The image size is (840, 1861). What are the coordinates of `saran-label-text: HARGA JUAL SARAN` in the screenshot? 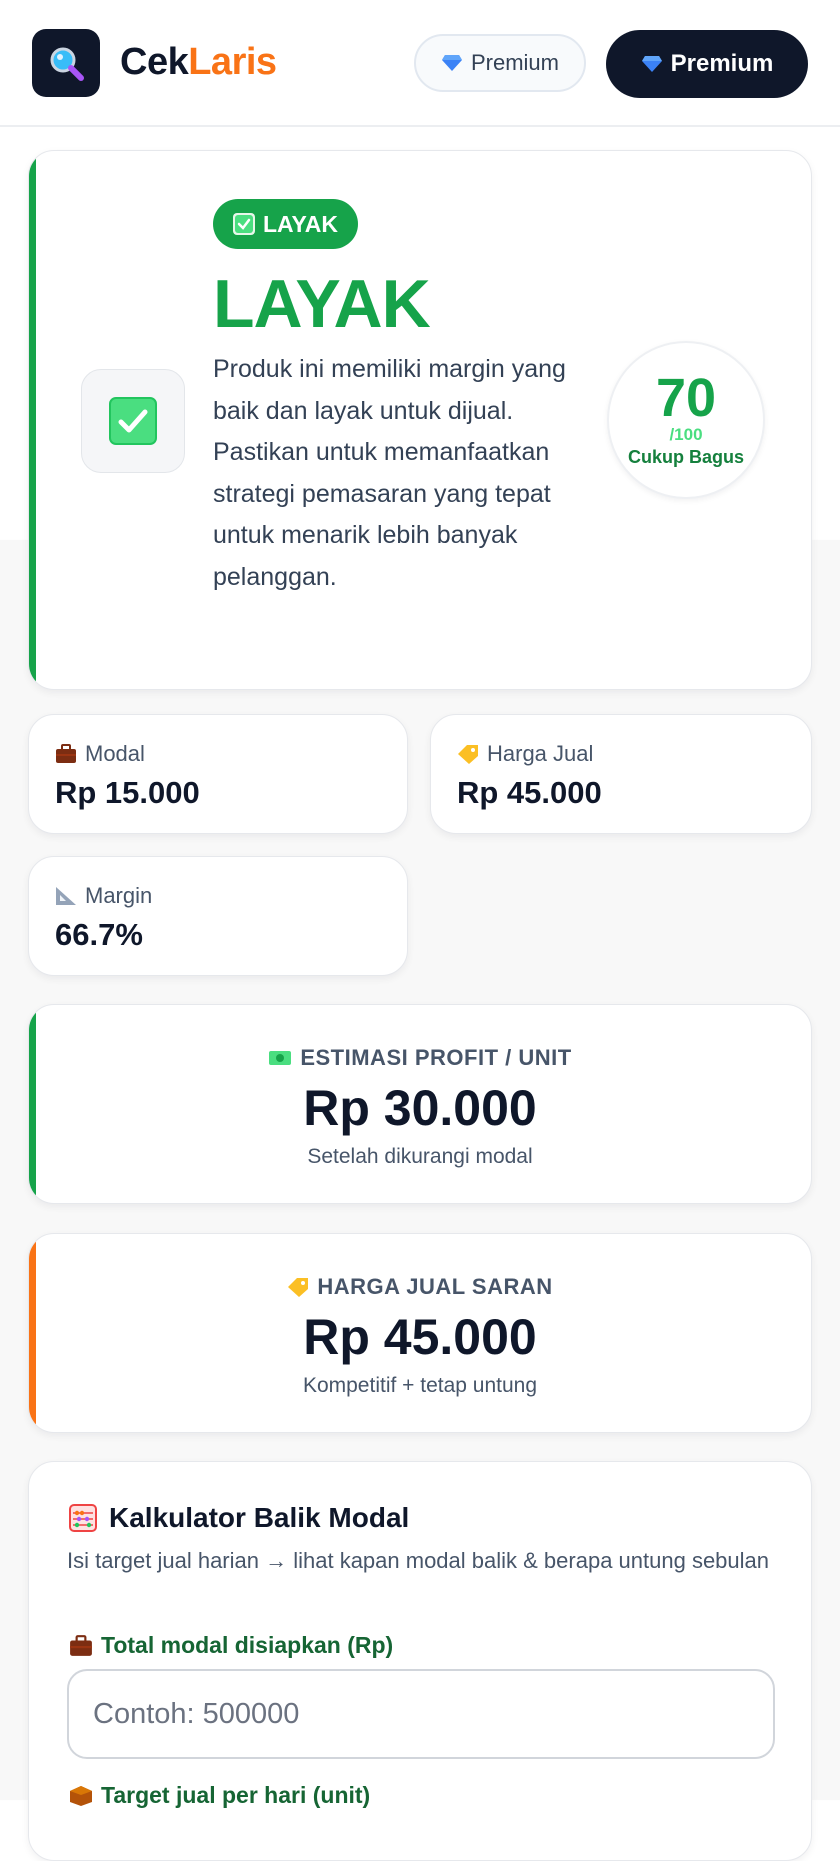 It's located at (435, 1286).